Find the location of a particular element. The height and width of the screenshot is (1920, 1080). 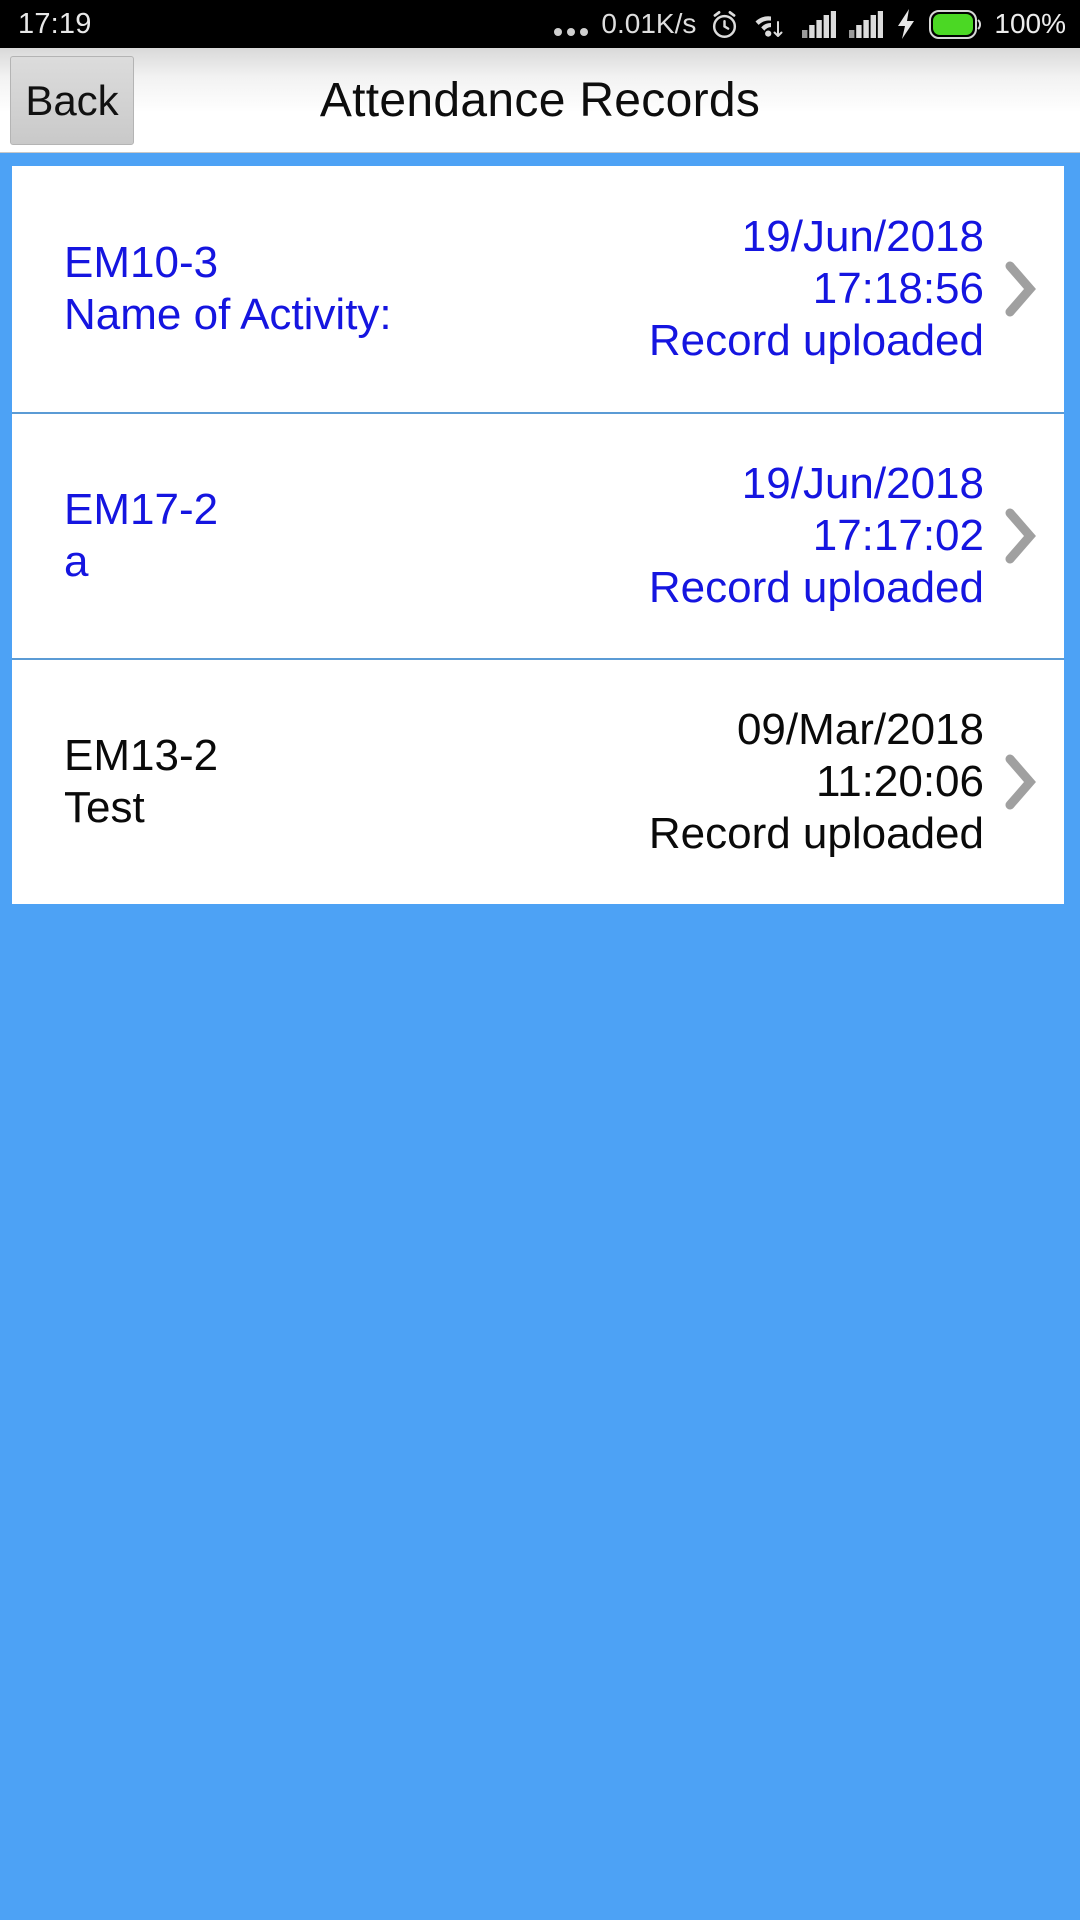

battery-percent-label: 100% is located at coordinates (1030, 23).